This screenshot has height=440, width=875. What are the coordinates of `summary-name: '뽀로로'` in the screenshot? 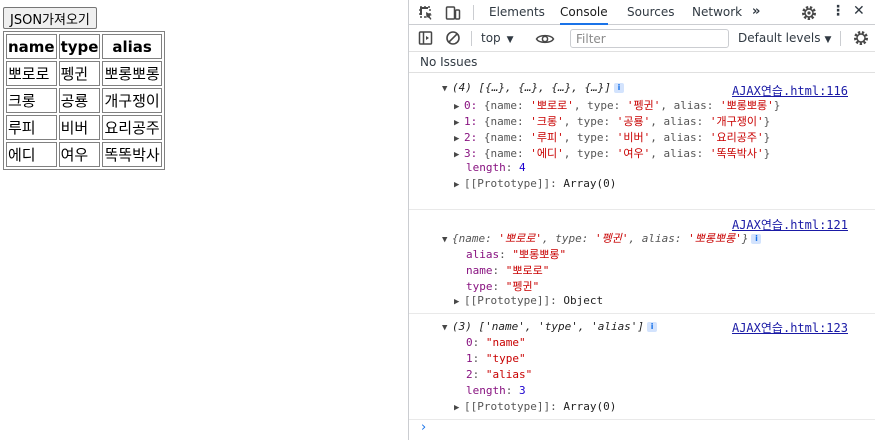 It's located at (520, 238).